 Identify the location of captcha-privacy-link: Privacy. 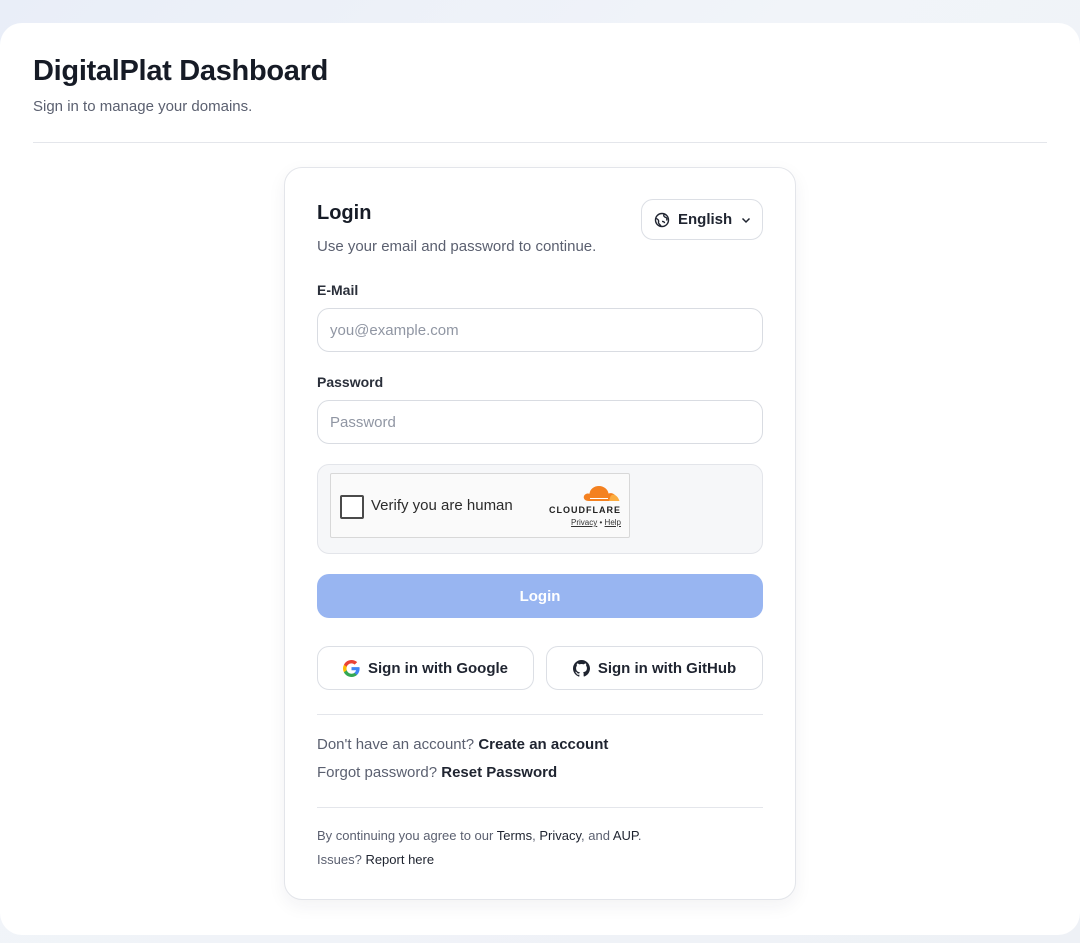
(584, 522).